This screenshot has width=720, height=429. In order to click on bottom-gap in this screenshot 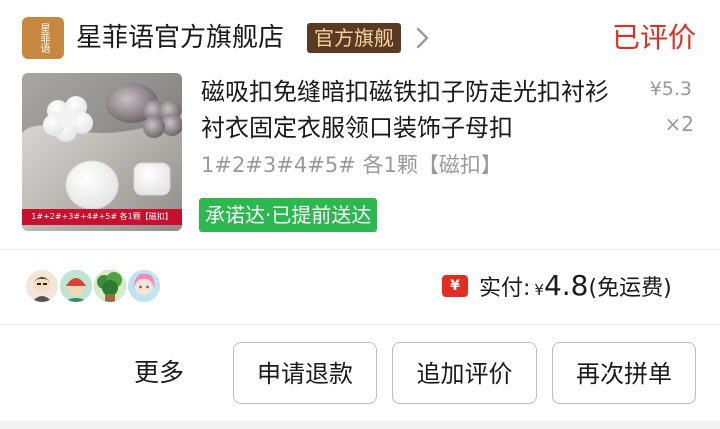, I will do `click(360, 425)`.